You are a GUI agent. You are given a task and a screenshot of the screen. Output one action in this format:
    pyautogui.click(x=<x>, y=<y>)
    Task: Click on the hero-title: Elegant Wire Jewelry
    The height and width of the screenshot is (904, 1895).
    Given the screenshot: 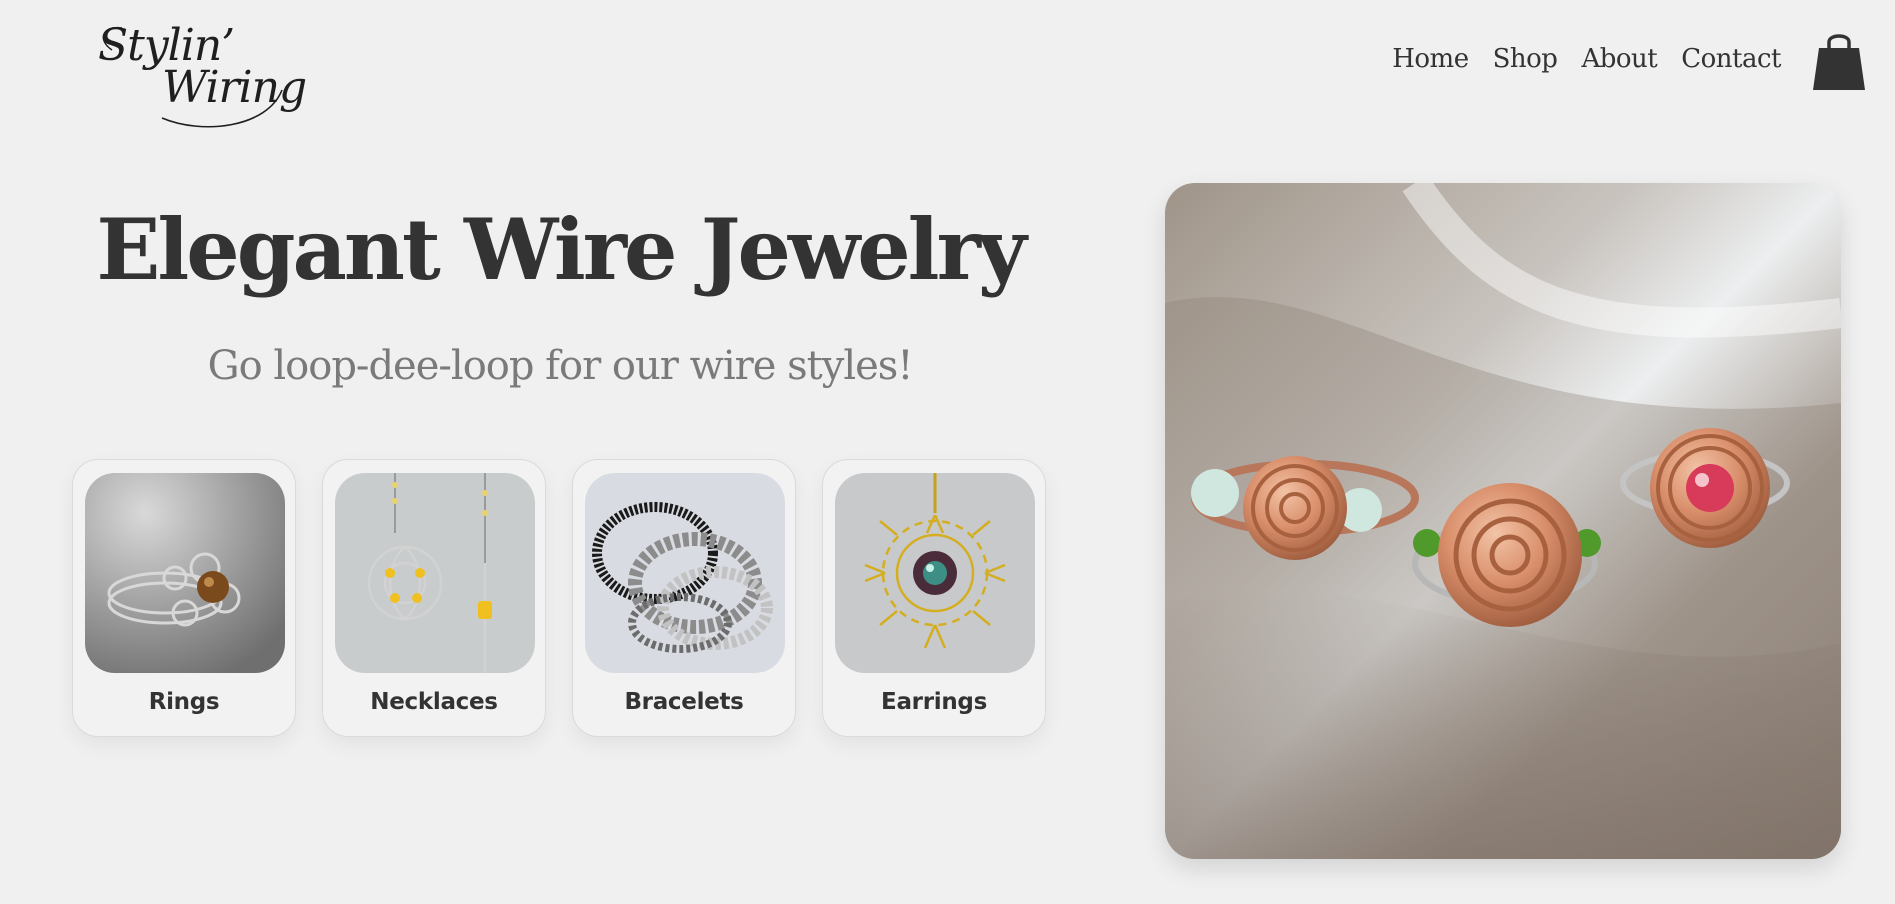 What is the action you would take?
    pyautogui.click(x=561, y=249)
    